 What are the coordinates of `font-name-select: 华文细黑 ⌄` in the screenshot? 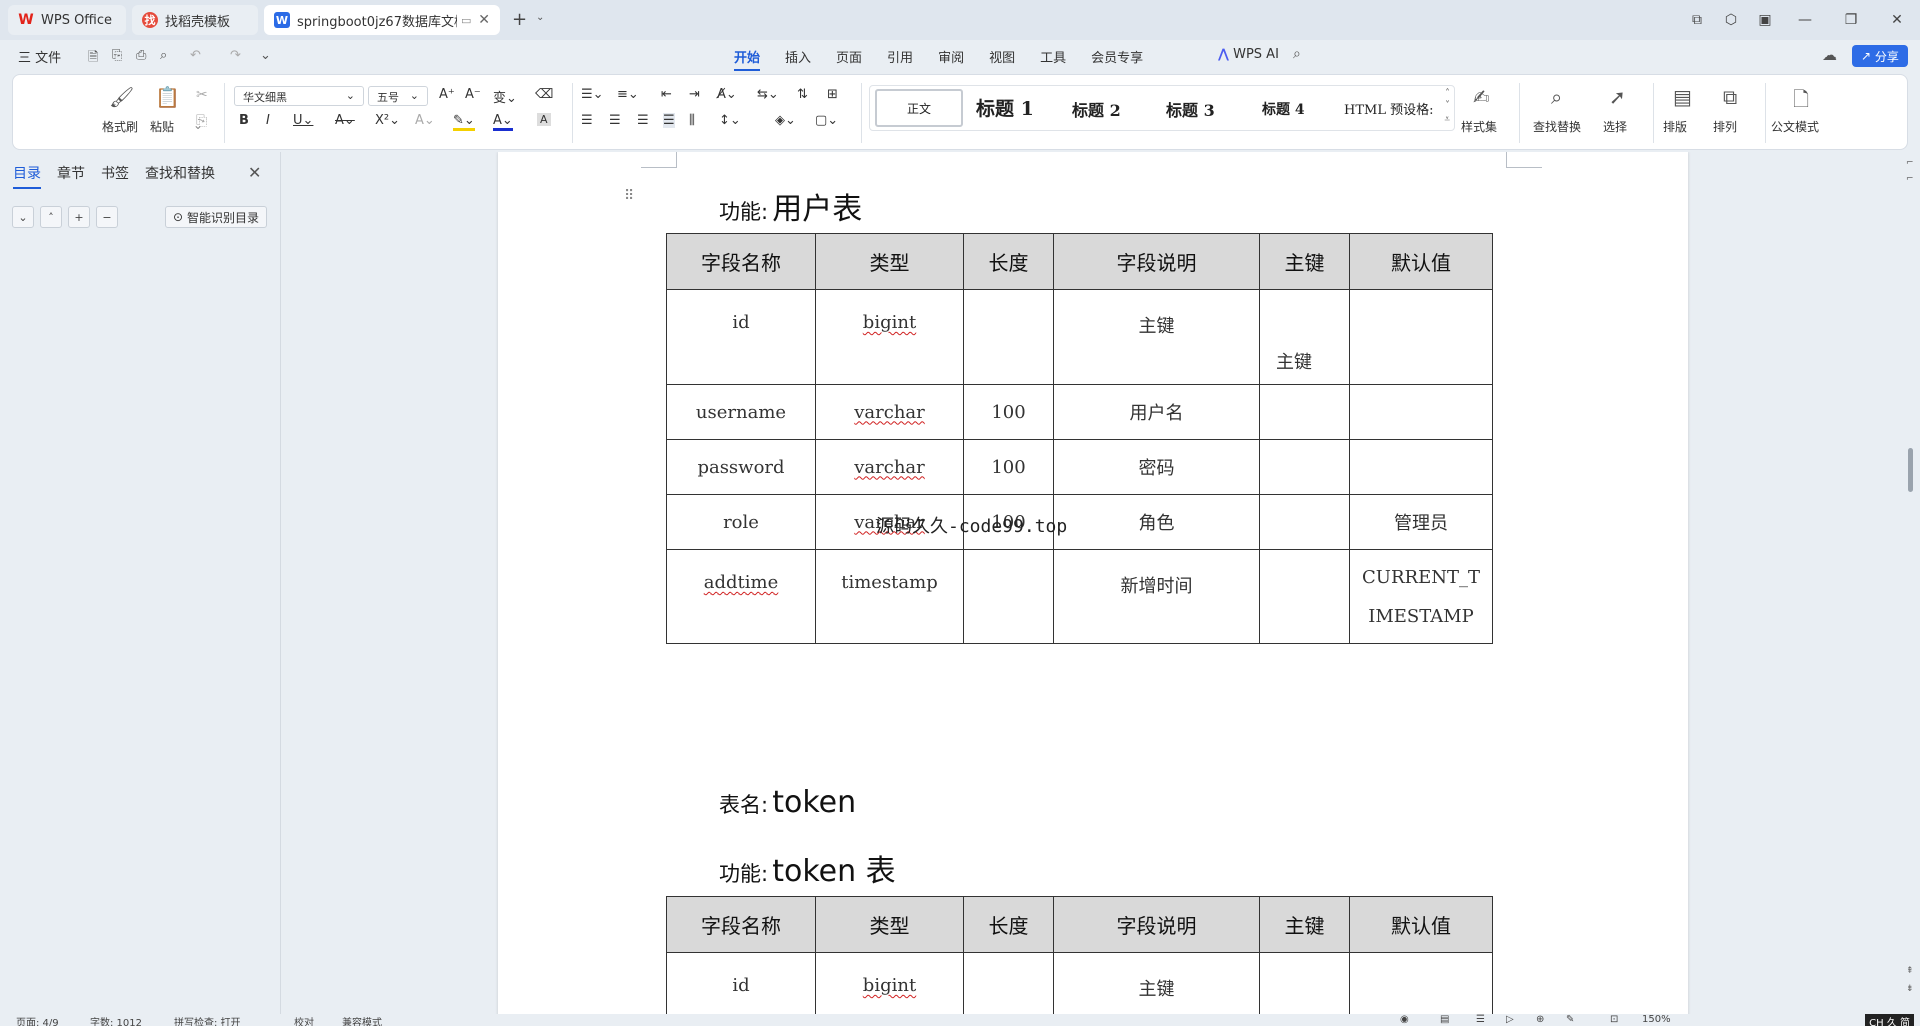 It's located at (299, 96).